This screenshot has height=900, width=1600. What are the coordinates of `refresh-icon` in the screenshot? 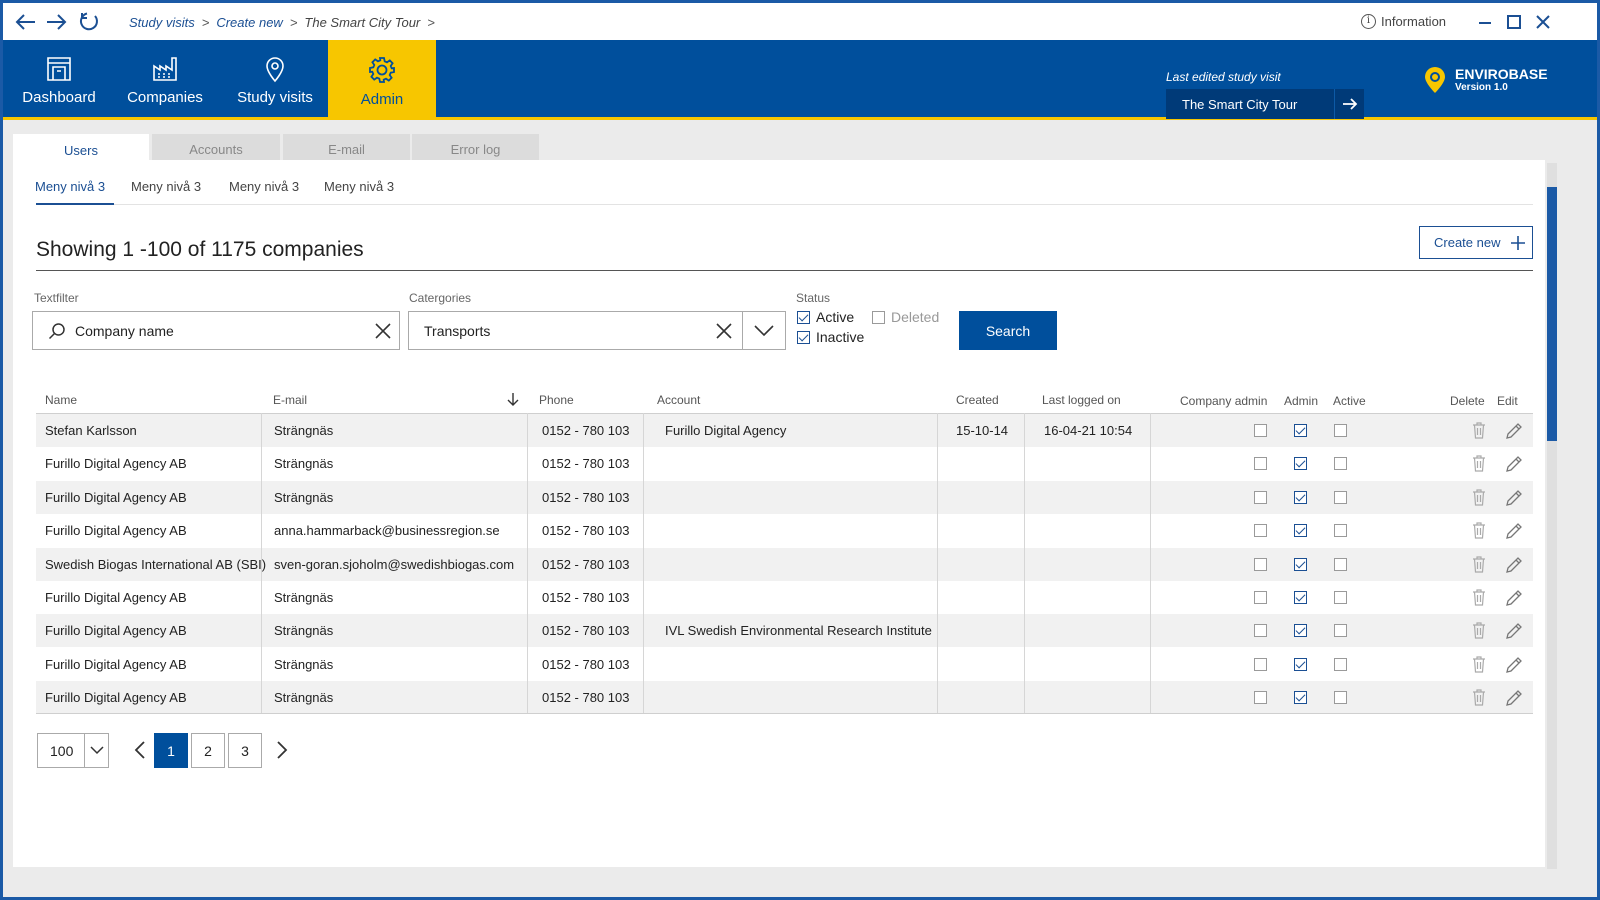 It's located at (89, 22).